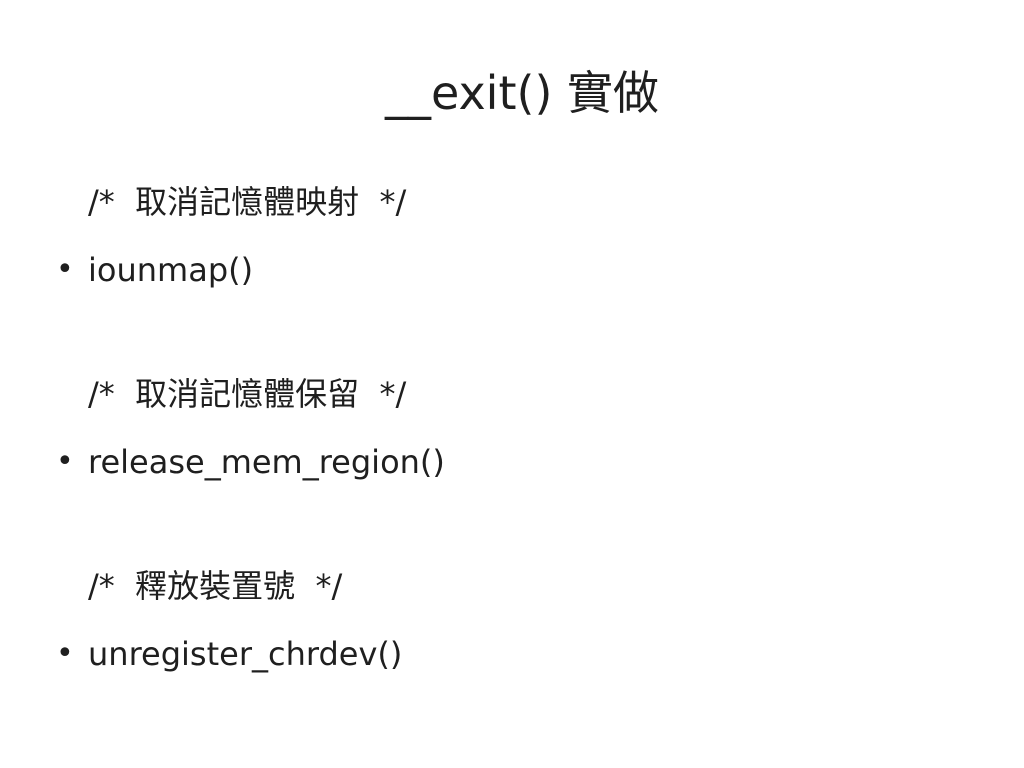 This screenshot has height=768, width=1024. I want to click on list-item-text: release_mem_region(), so click(266, 462).